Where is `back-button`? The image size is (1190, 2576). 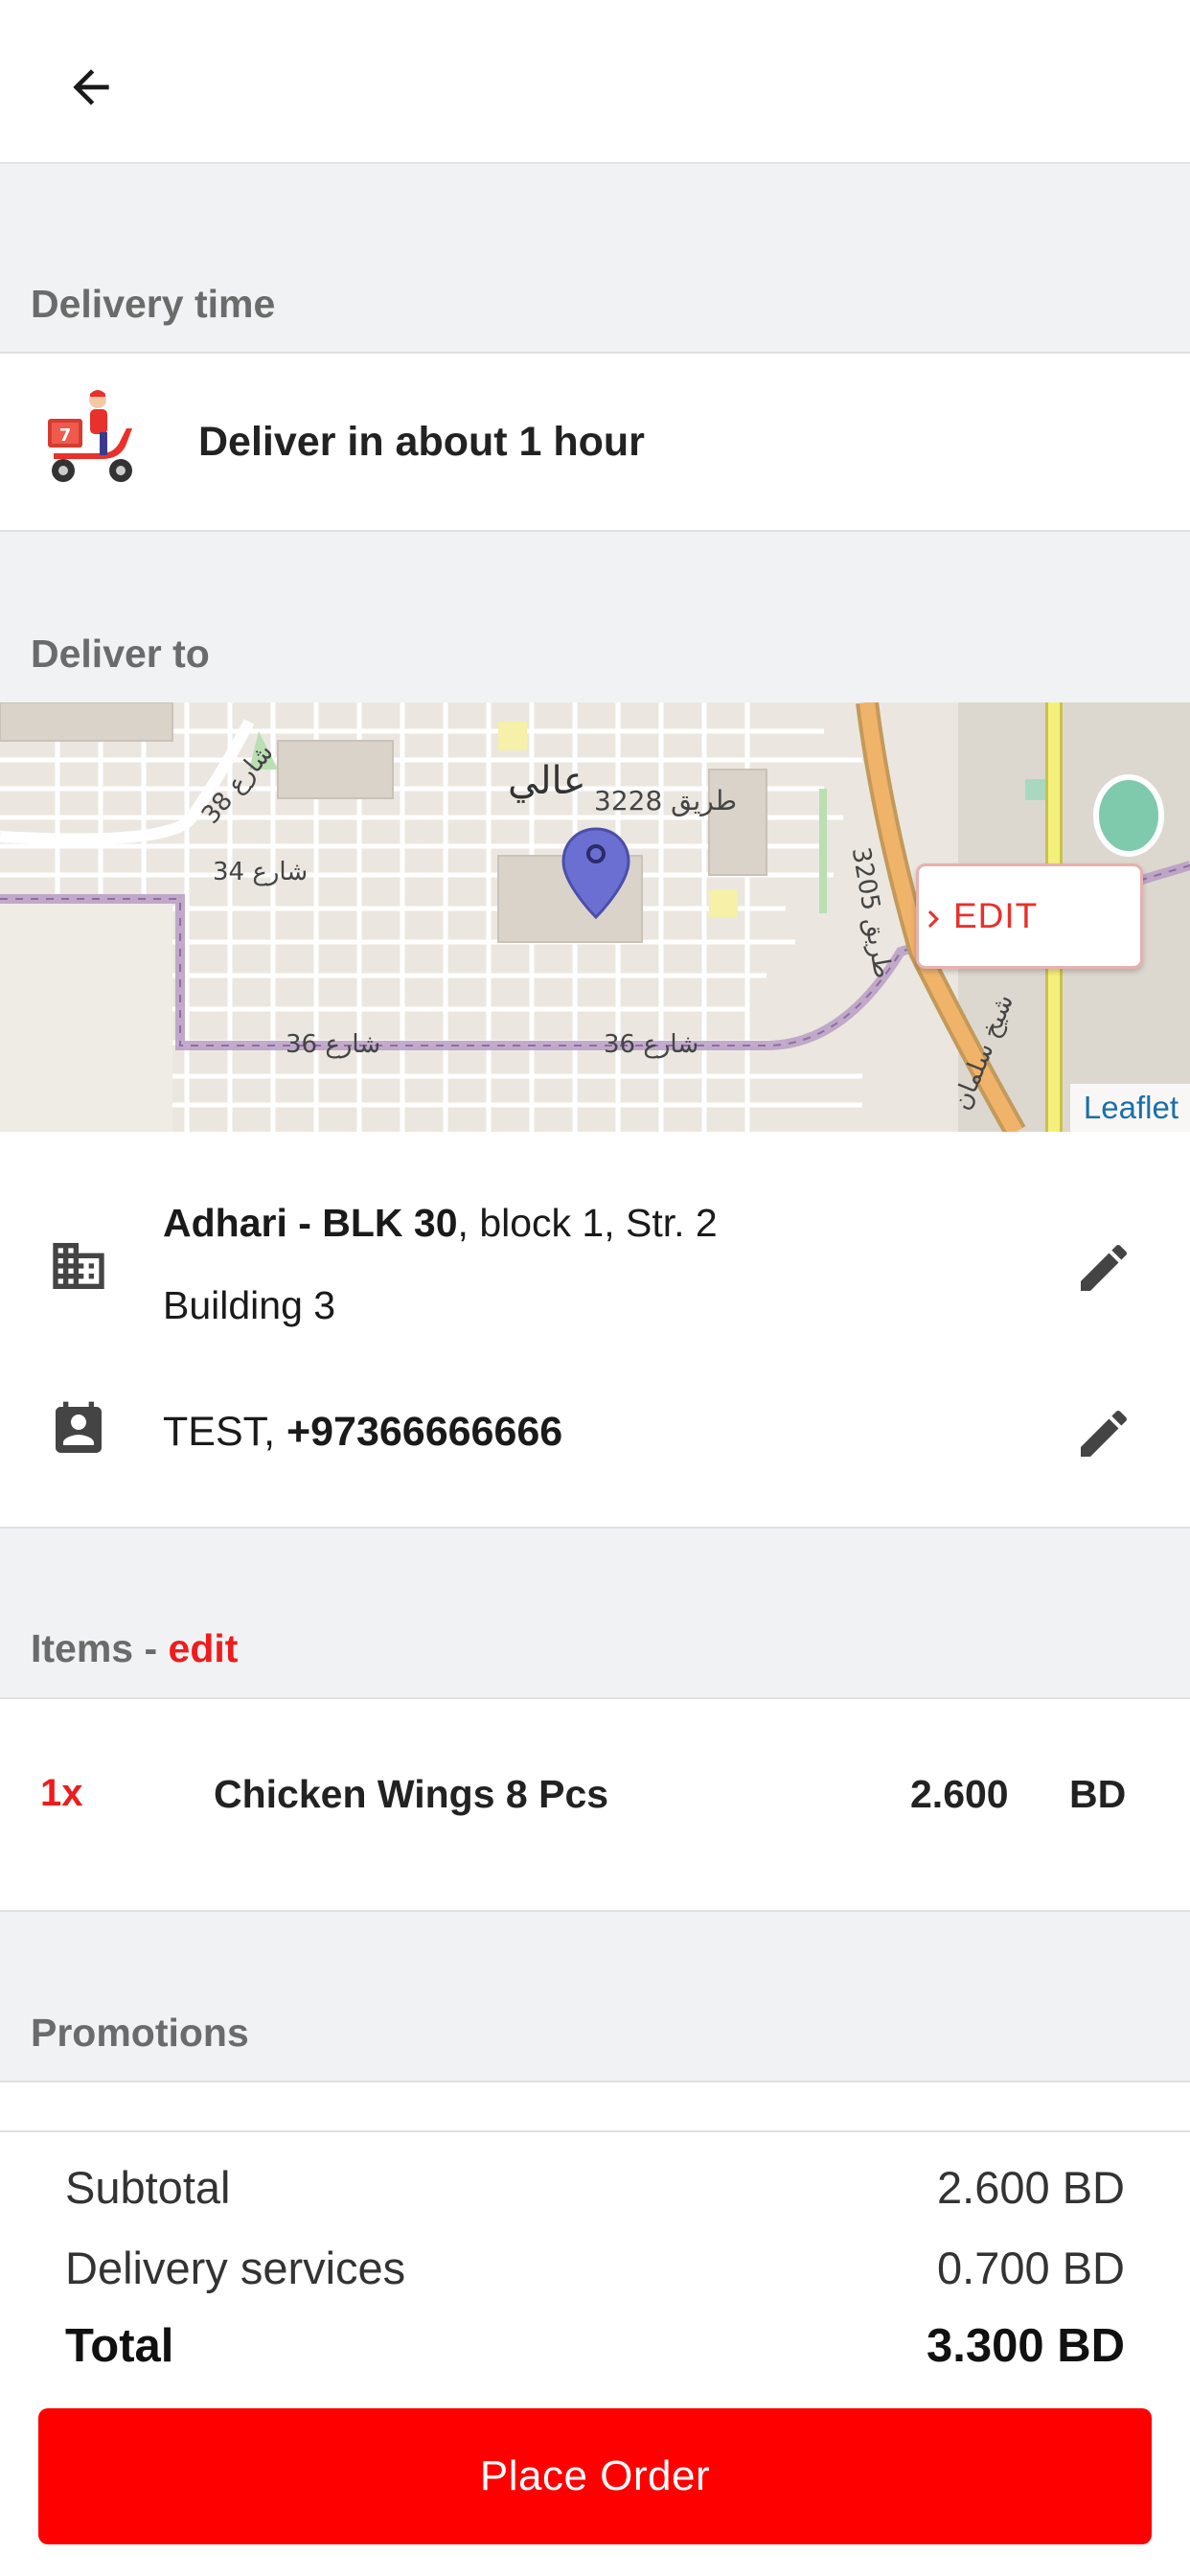 back-button is located at coordinates (91, 87).